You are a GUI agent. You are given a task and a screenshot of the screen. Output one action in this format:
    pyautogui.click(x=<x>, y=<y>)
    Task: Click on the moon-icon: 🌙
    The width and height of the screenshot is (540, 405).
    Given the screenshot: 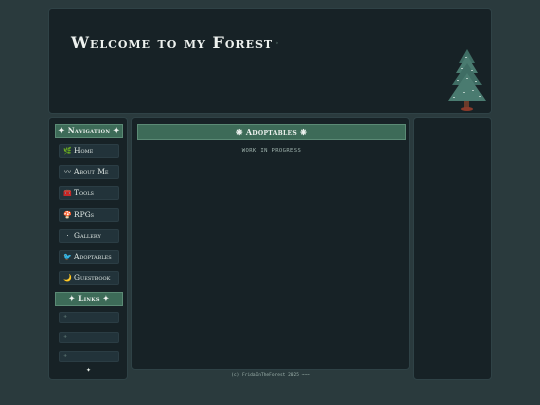 What is the action you would take?
    pyautogui.click(x=67, y=278)
    